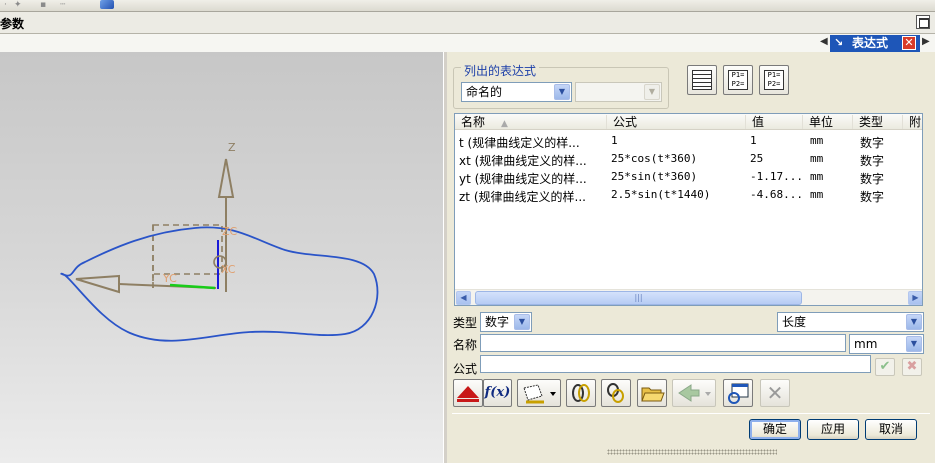 This screenshot has height=463, width=935. I want to click on header-formula: 公式, so click(676, 122).